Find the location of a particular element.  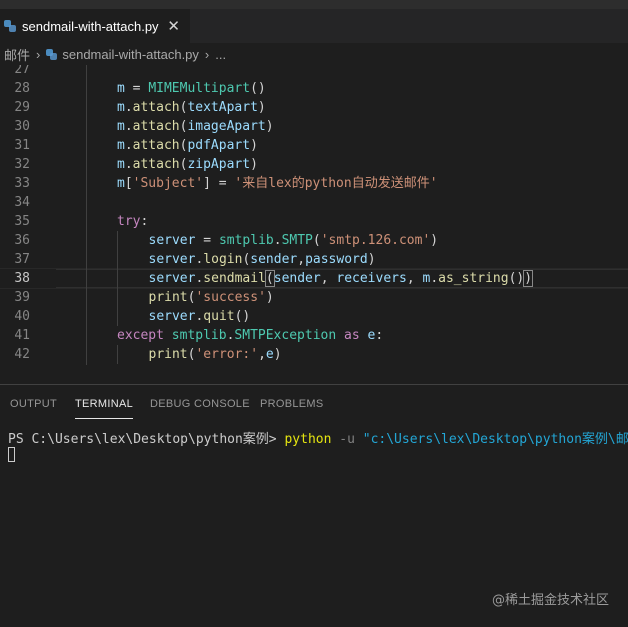

terminal-command: python is located at coordinates (308, 439).